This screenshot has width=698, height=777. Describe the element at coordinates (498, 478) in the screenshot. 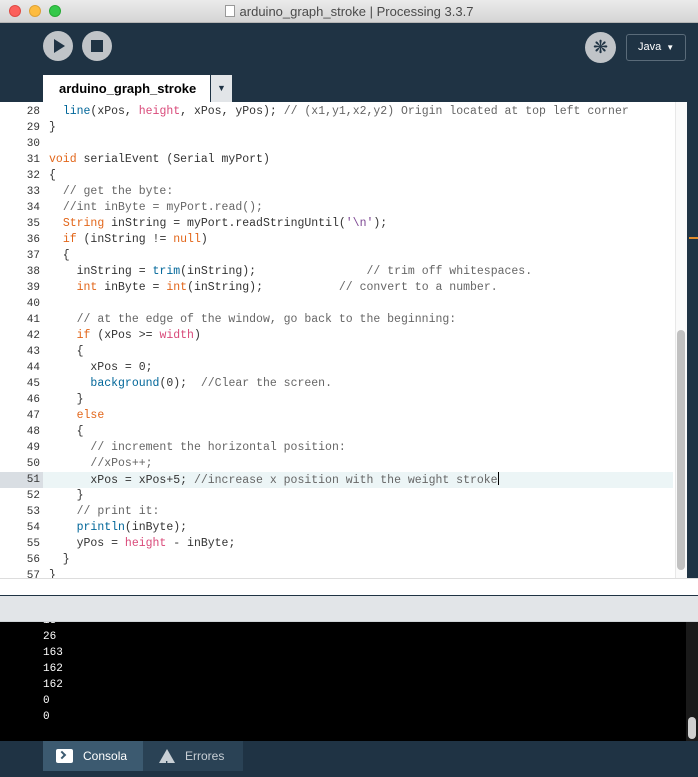

I see `text-cursor` at that location.